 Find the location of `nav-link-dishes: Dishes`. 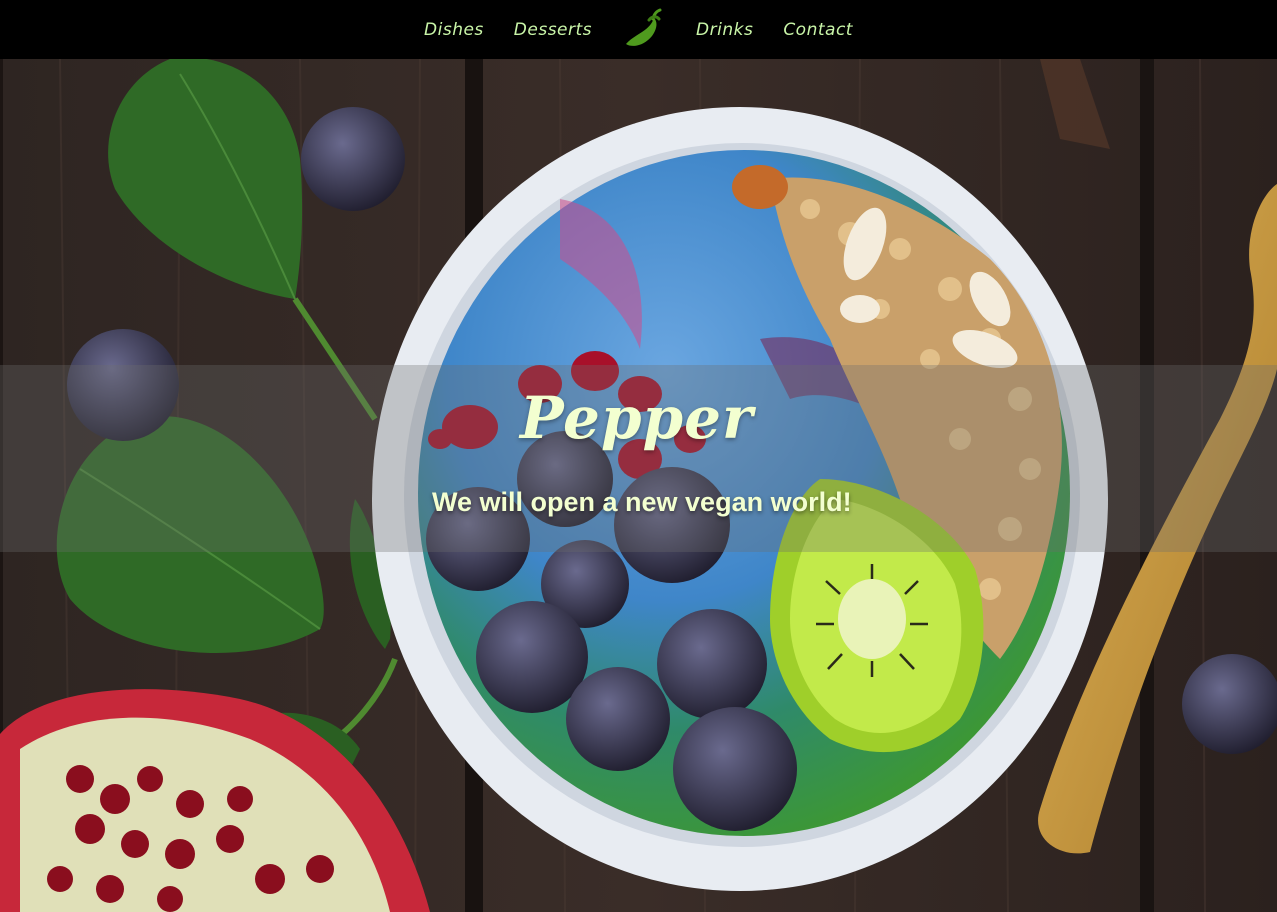

nav-link-dishes: Dishes is located at coordinates (454, 30).